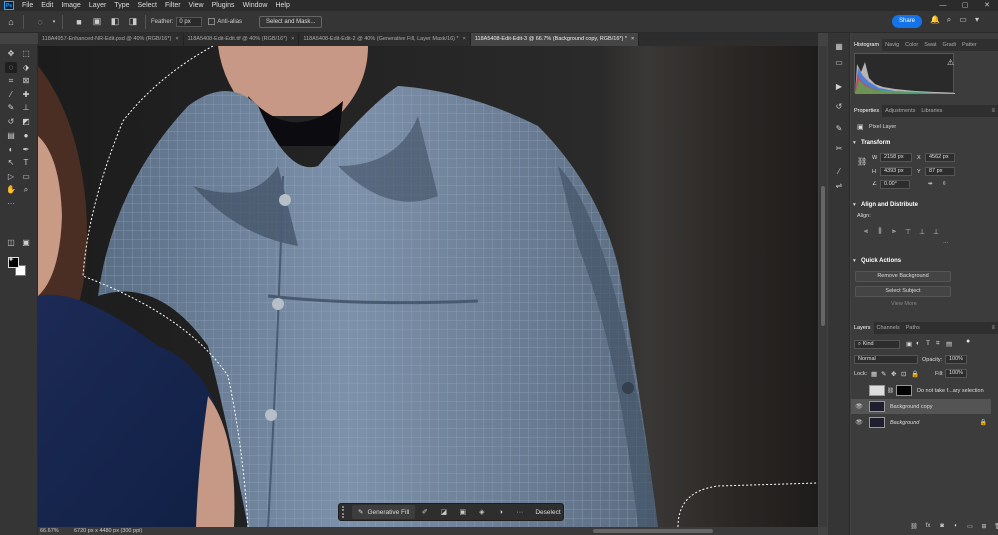 The height and width of the screenshot is (535, 998). I want to click on generative-fill-button: ✎ Generative Fill, so click(384, 512).